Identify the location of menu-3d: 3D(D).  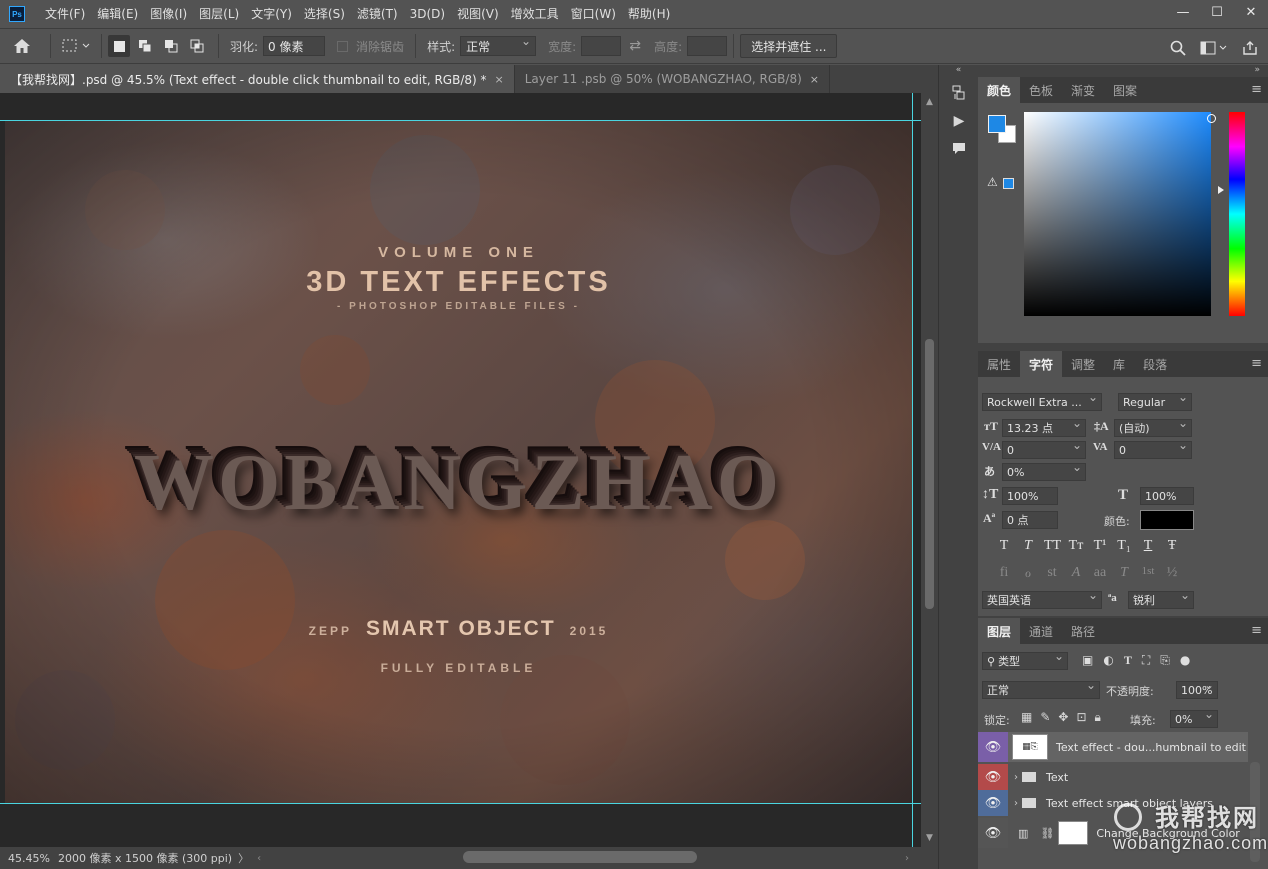
(427, 14).